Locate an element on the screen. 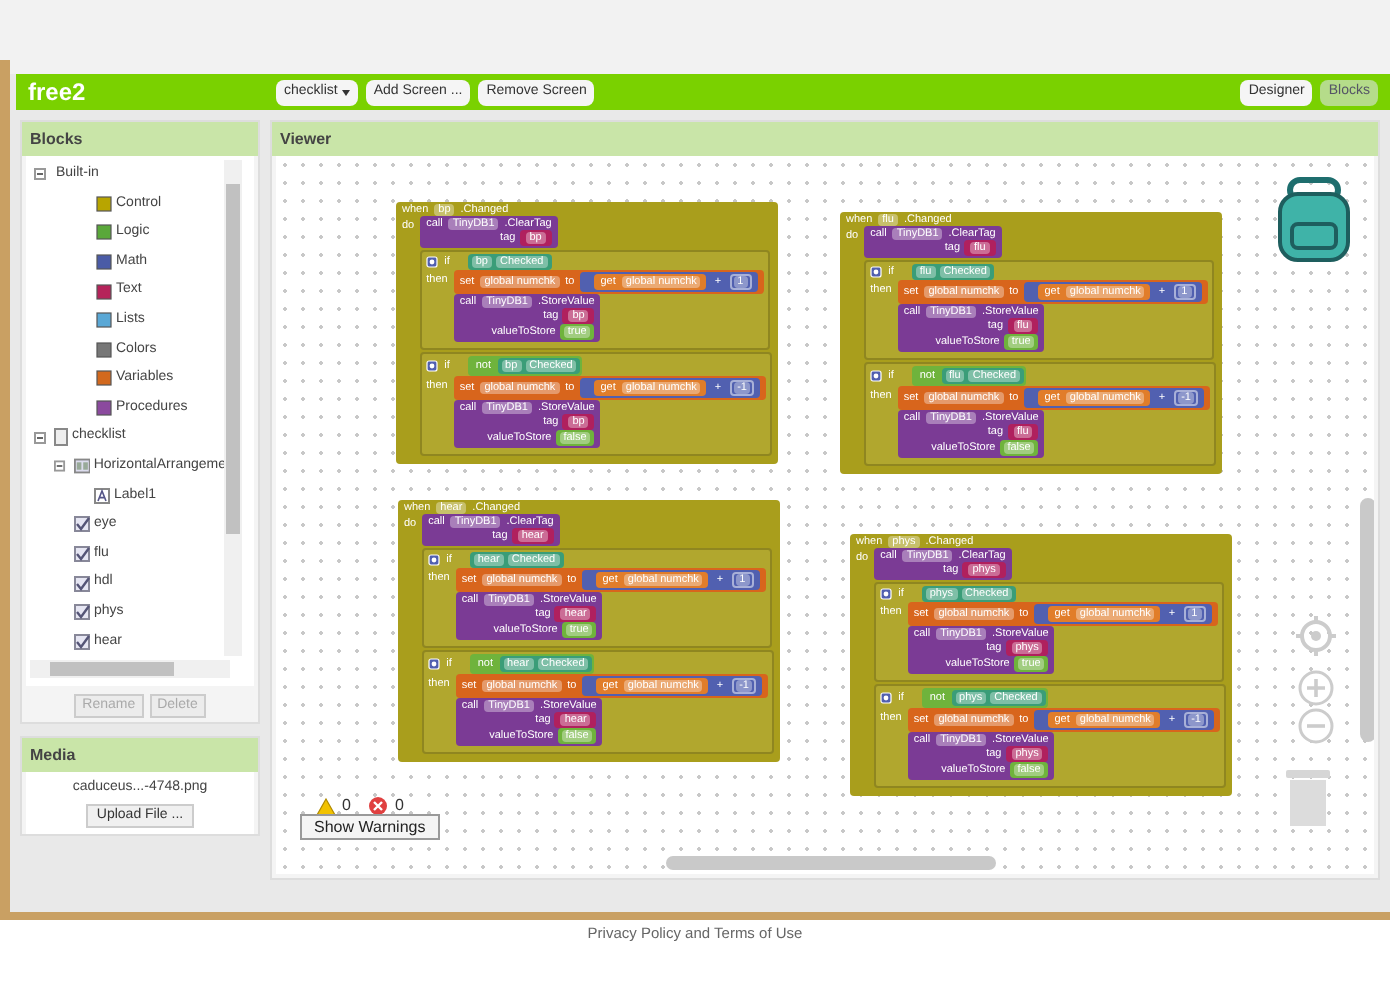 The width and height of the screenshot is (1390, 988). zoom-in-icon is located at coordinates (1316, 688).